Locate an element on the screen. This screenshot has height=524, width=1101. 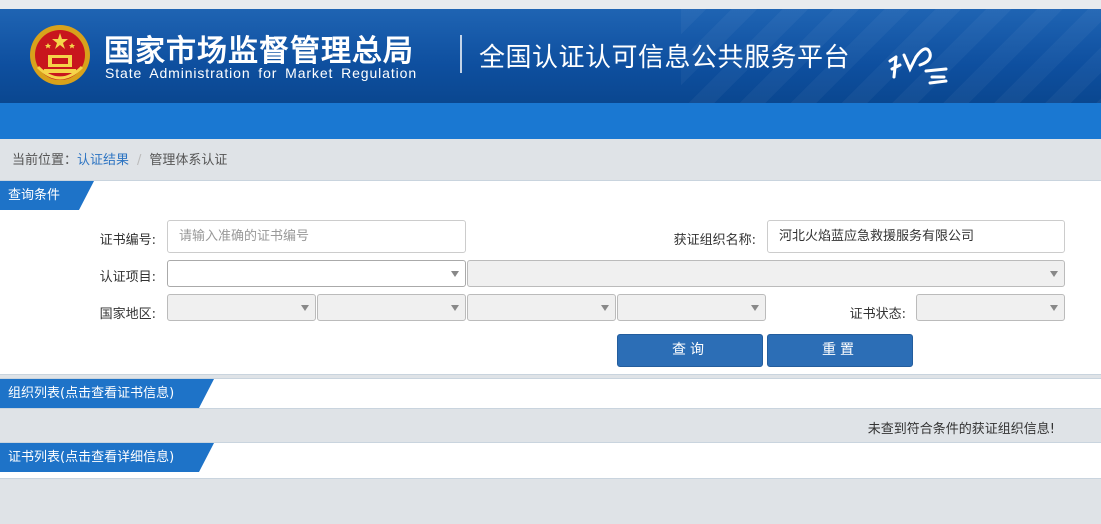
breadcrumb-current: 管理体系认证 is located at coordinates (188, 160).